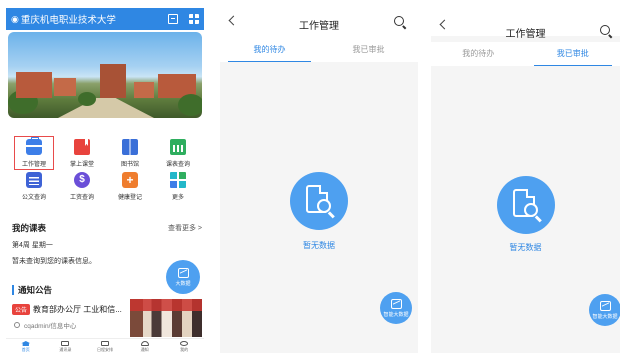 The image size is (620, 353). I want to click on tab-me: 我的, so click(184, 346).